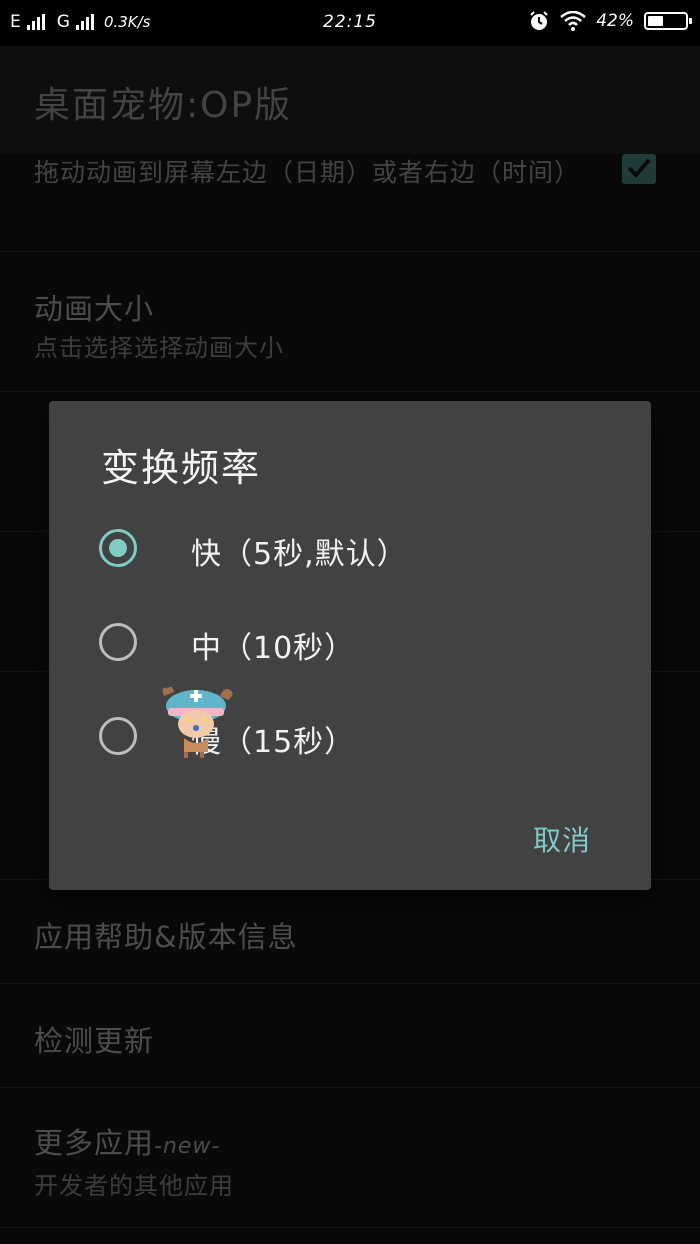 This screenshot has width=700, height=1244. Describe the element at coordinates (573, 21) in the screenshot. I see `wifi-icon` at that location.